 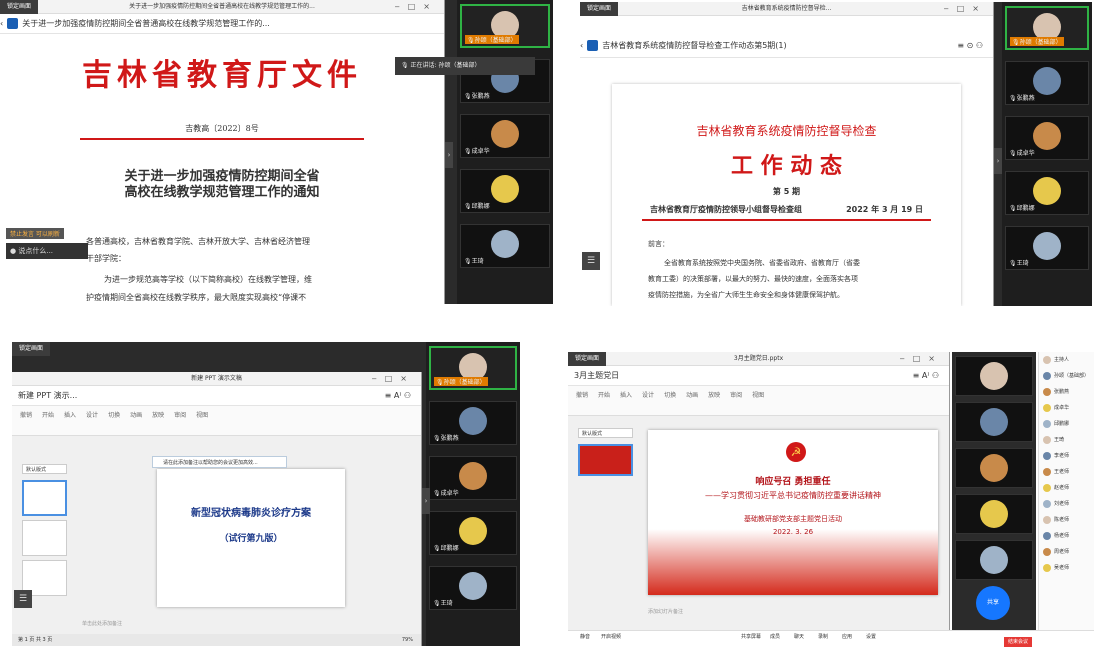 I want to click on member-list-item: 邱鹏娜, so click(x=1066, y=424).